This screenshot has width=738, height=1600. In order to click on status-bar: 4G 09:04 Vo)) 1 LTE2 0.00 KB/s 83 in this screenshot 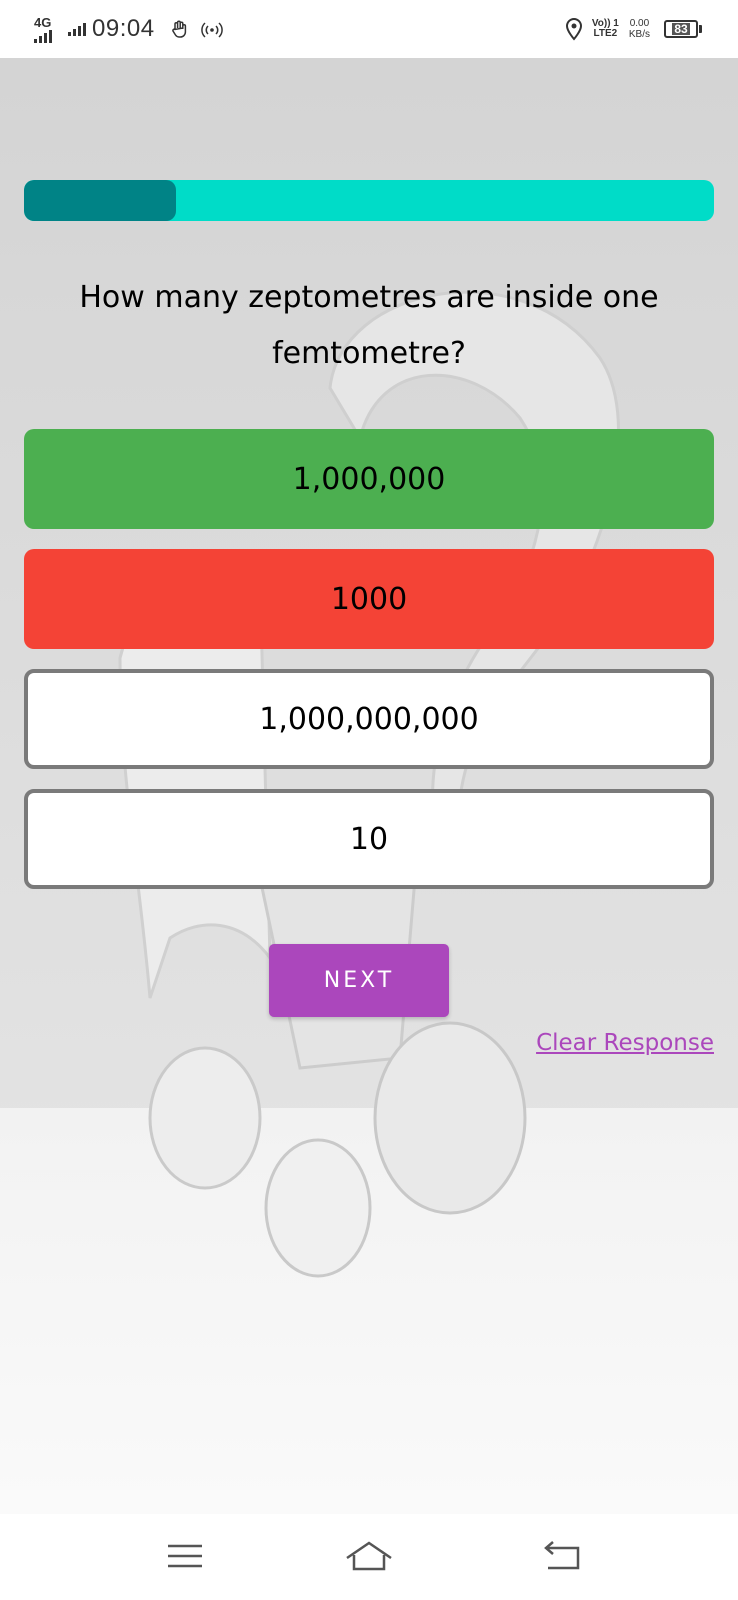, I will do `click(369, 29)`.